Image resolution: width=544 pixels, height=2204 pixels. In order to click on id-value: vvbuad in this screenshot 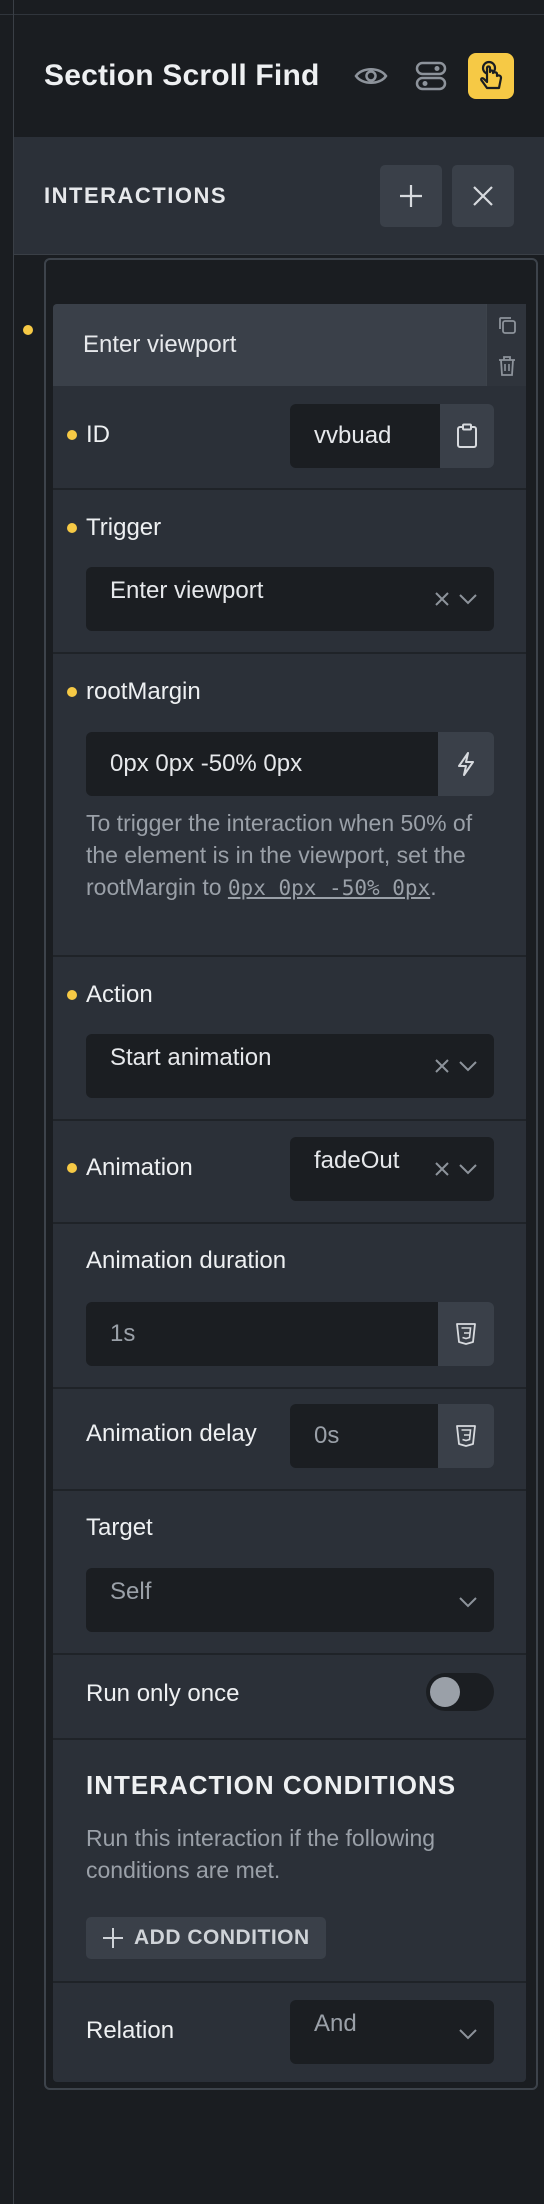, I will do `click(353, 435)`.